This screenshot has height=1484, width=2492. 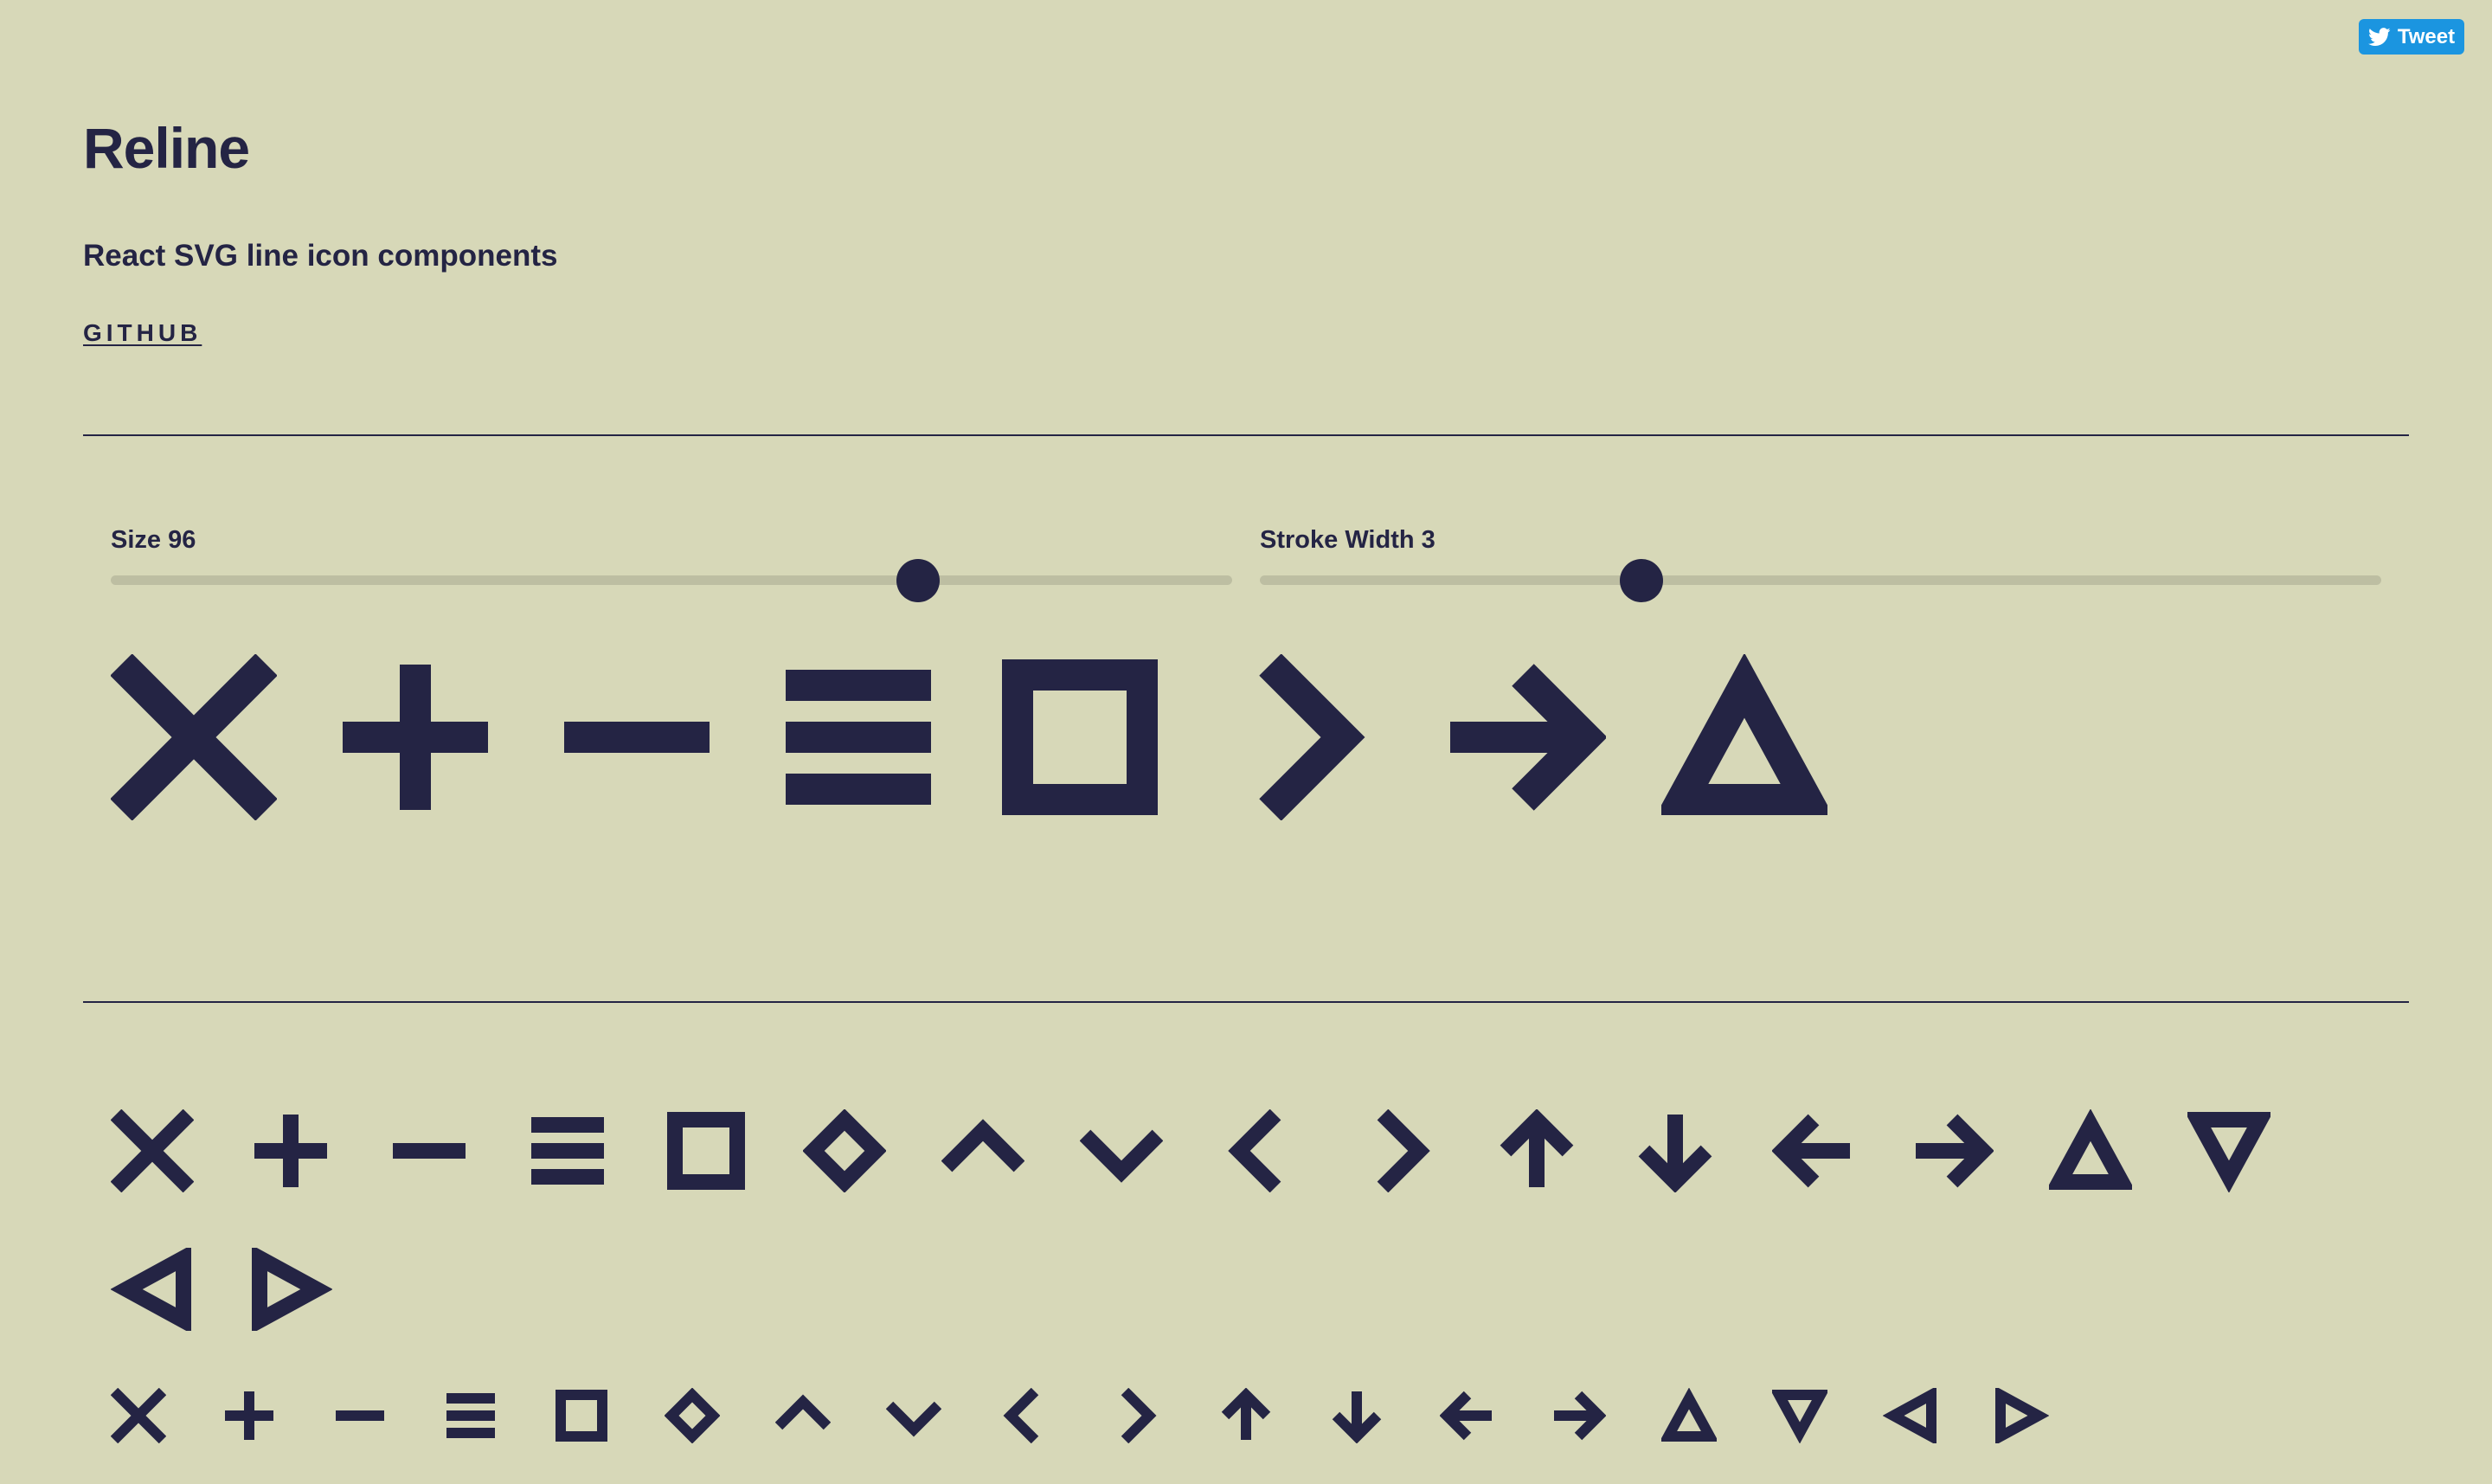 What do you see at coordinates (672, 580) in the screenshot?
I see `size-slider-track` at bounding box center [672, 580].